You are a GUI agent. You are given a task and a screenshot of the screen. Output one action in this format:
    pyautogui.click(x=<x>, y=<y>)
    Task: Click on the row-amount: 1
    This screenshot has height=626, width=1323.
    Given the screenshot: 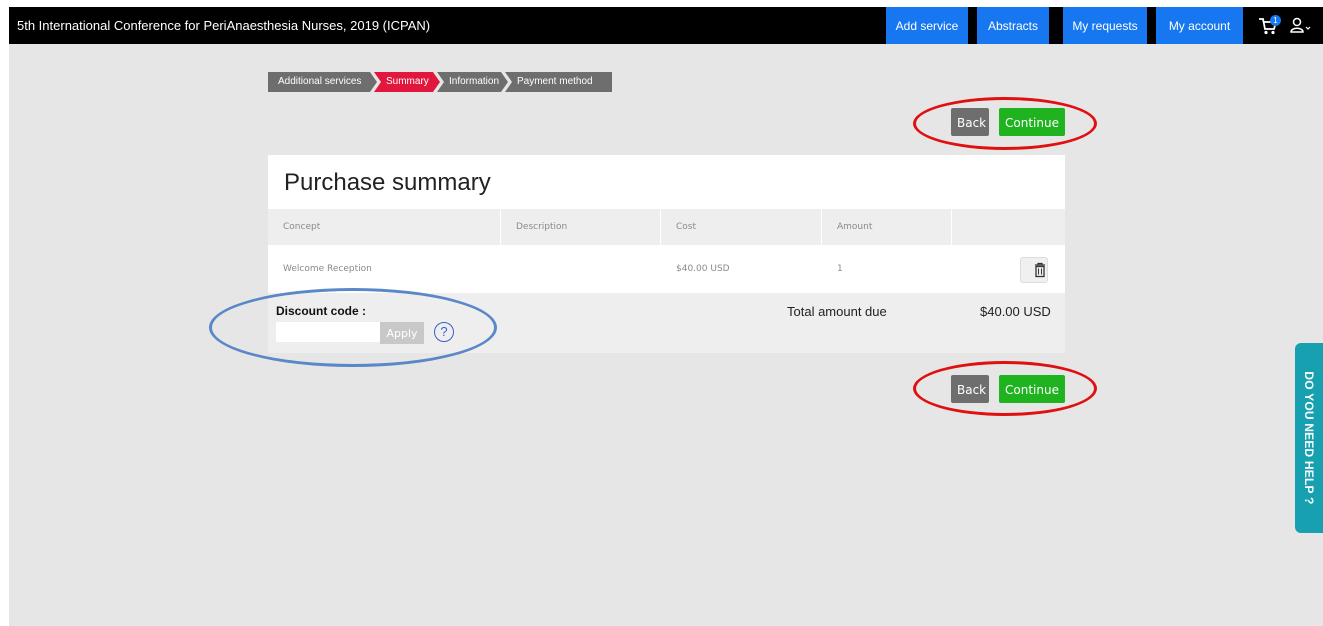 What is the action you would take?
    pyautogui.click(x=840, y=269)
    